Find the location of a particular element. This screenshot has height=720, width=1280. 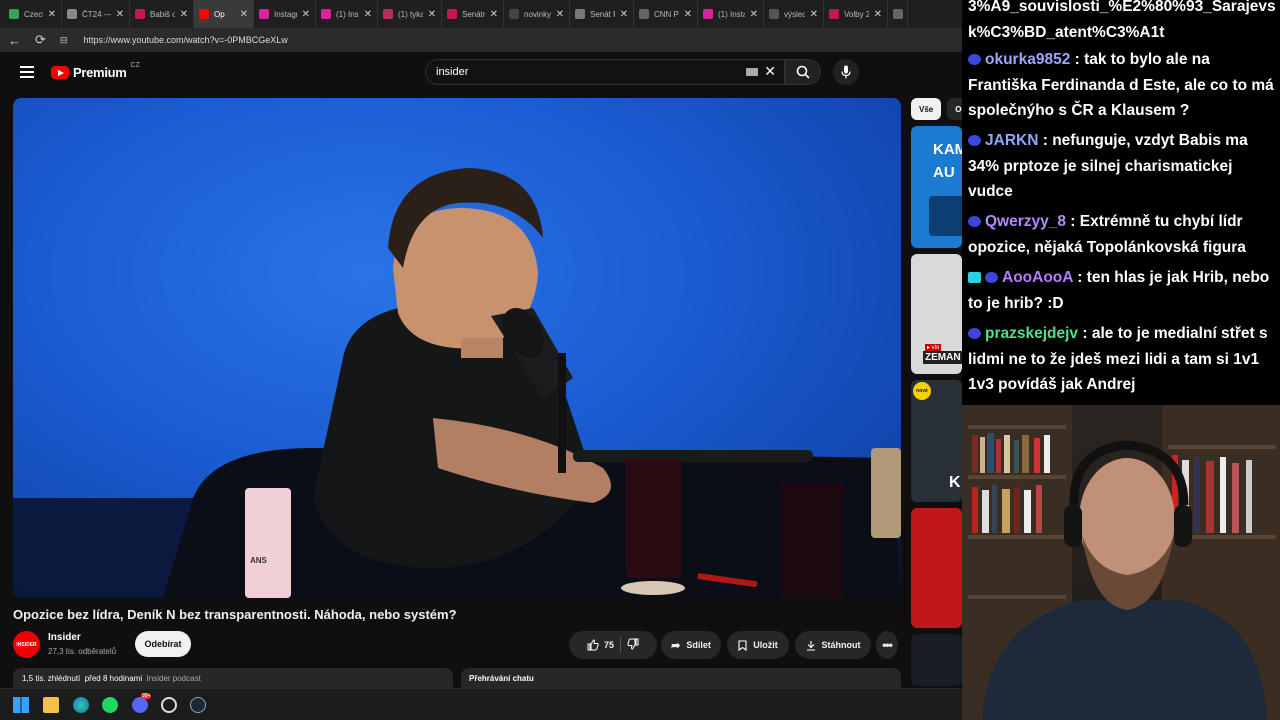

browser-tab: Babiš o ✕ is located at coordinates (162, 14).